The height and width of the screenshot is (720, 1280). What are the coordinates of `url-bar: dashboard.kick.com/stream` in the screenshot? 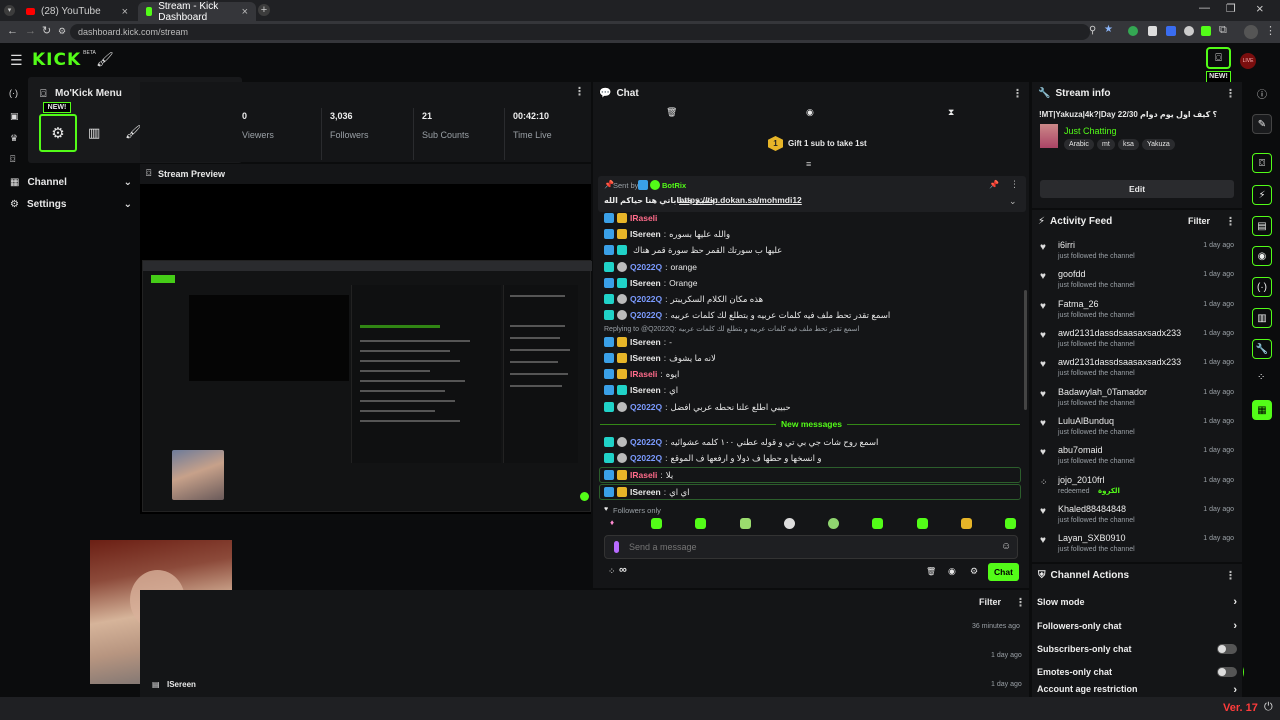 It's located at (580, 32).